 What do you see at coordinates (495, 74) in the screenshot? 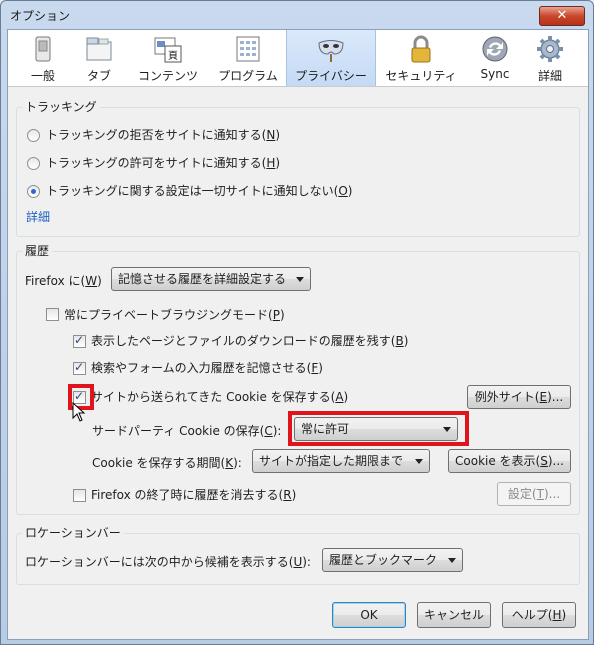
I see `tab-sync-label: Sync` at bounding box center [495, 74].